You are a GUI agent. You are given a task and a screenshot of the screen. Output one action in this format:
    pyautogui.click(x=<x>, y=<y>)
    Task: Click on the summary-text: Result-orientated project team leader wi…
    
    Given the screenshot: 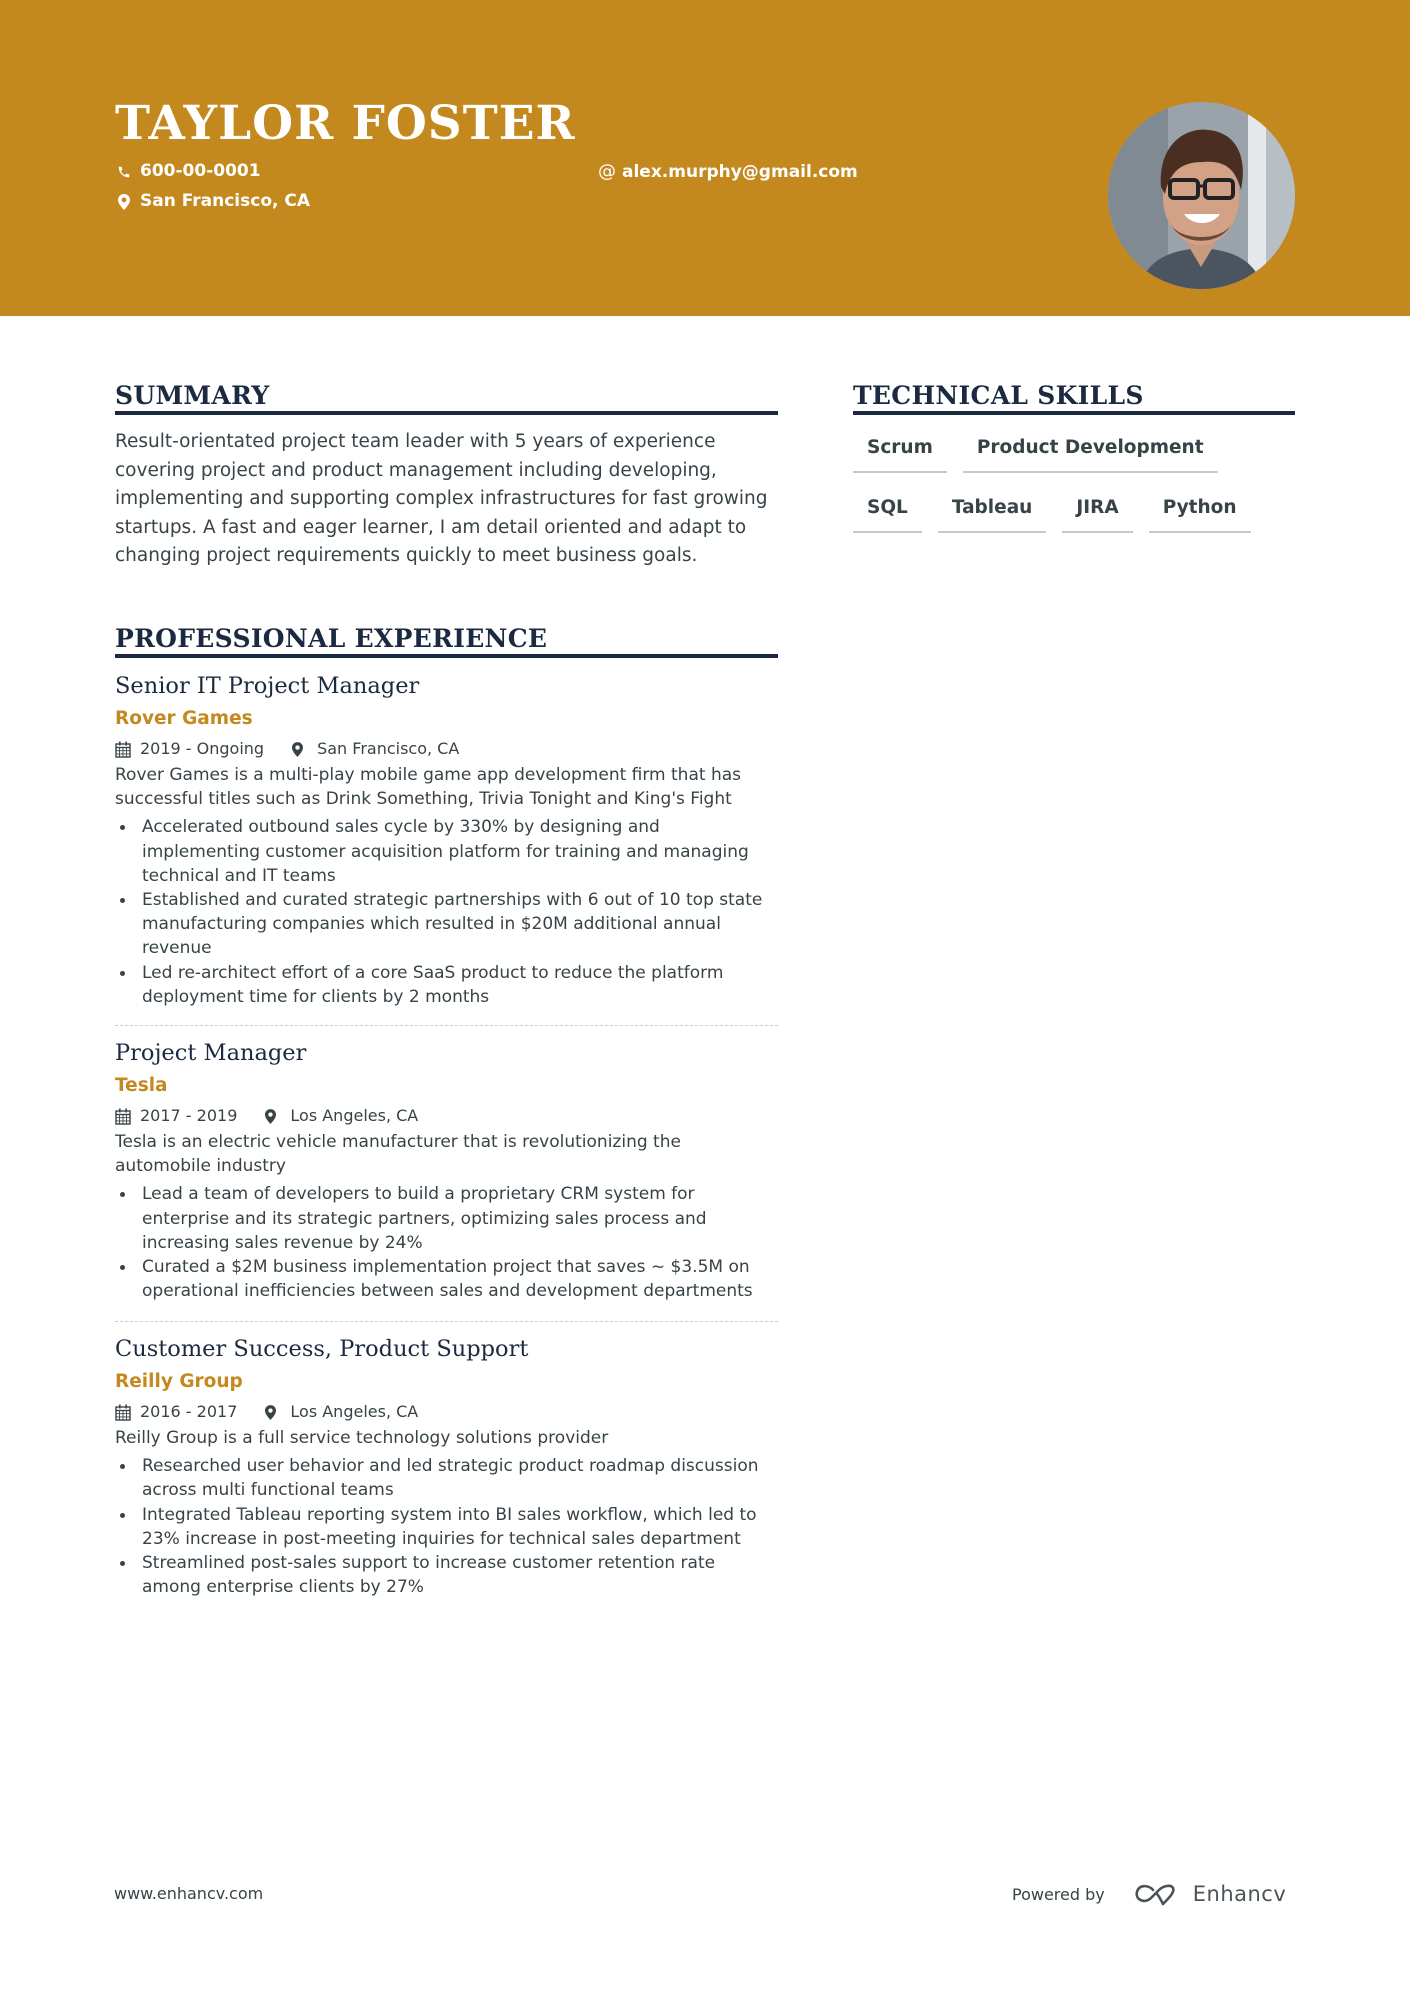 What is the action you would take?
    pyautogui.click(x=441, y=499)
    